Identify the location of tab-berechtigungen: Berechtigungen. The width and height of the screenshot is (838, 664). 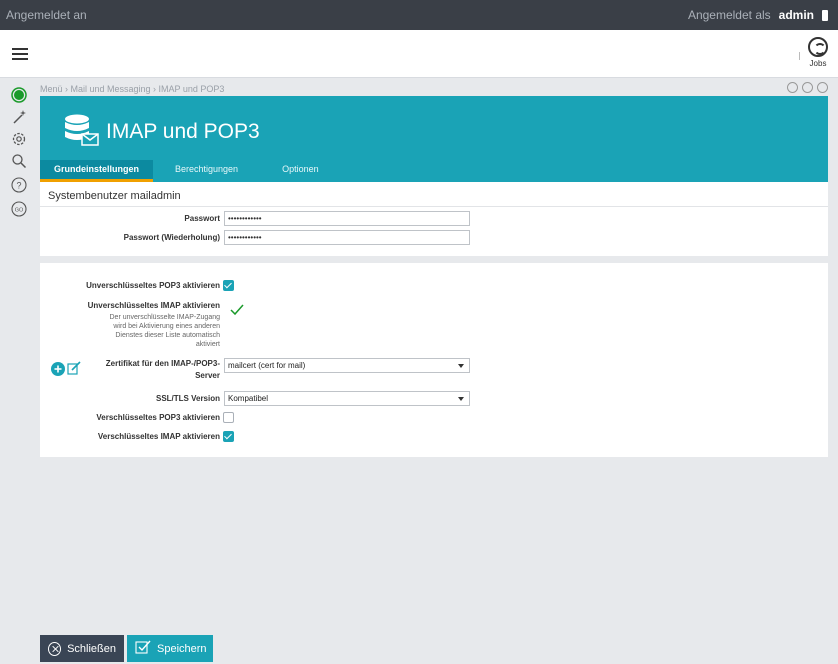
(206, 171).